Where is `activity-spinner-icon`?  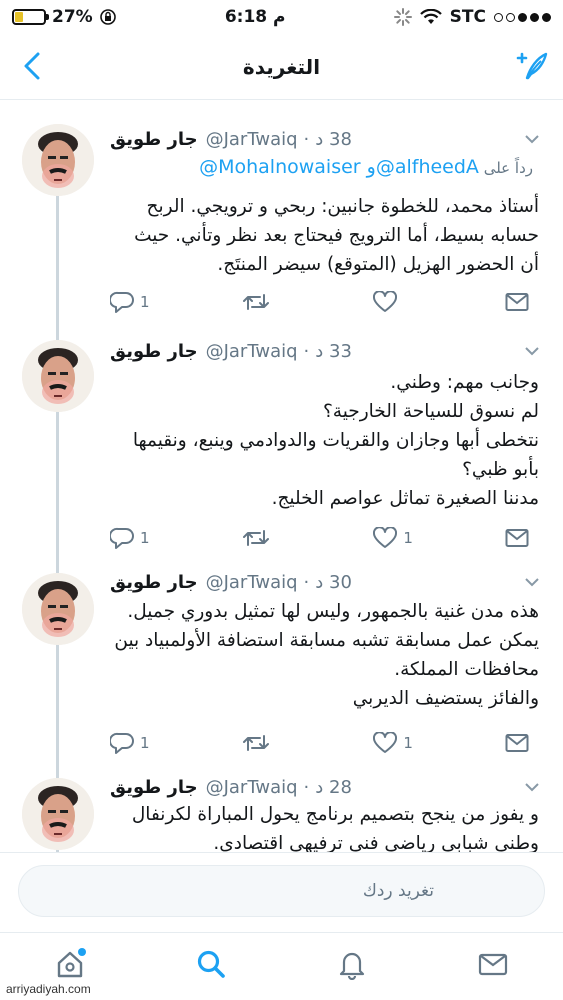
activity-spinner-icon is located at coordinates (402, 17).